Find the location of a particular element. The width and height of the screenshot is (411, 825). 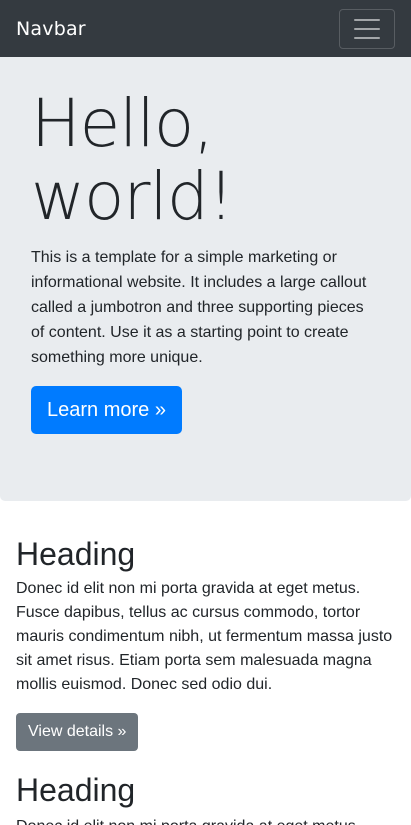

navbar-toggler-button is located at coordinates (367, 28).